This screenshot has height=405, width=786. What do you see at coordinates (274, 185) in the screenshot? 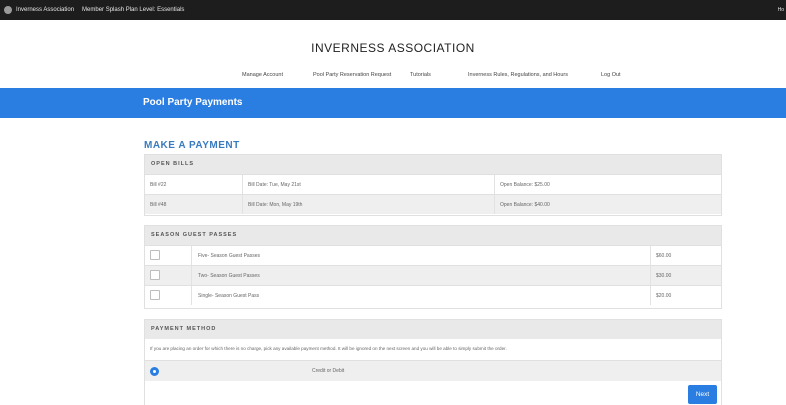
I see `bill-date: Bill Date: Tue, May 21st` at bounding box center [274, 185].